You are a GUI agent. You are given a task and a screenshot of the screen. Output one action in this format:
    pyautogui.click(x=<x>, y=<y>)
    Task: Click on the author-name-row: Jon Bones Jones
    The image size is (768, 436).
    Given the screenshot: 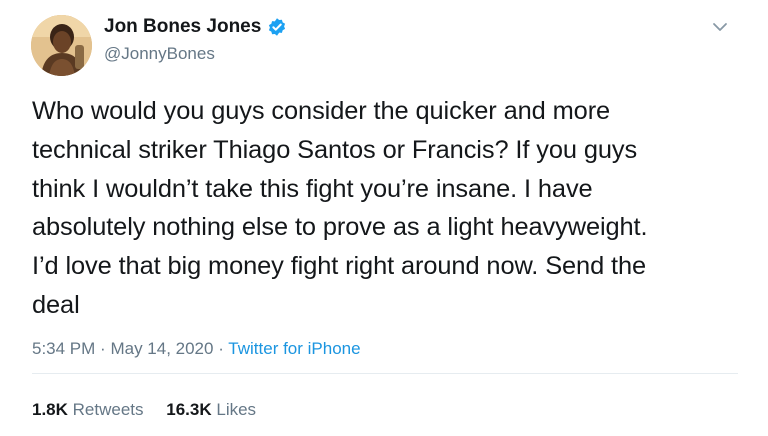 What is the action you would take?
    pyautogui.click(x=195, y=27)
    